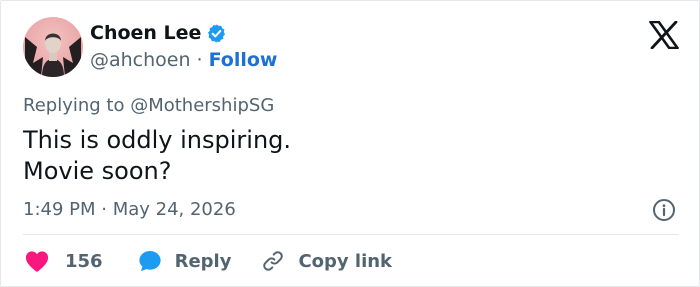  What do you see at coordinates (63, 261) in the screenshot?
I see `like-button: 156` at bounding box center [63, 261].